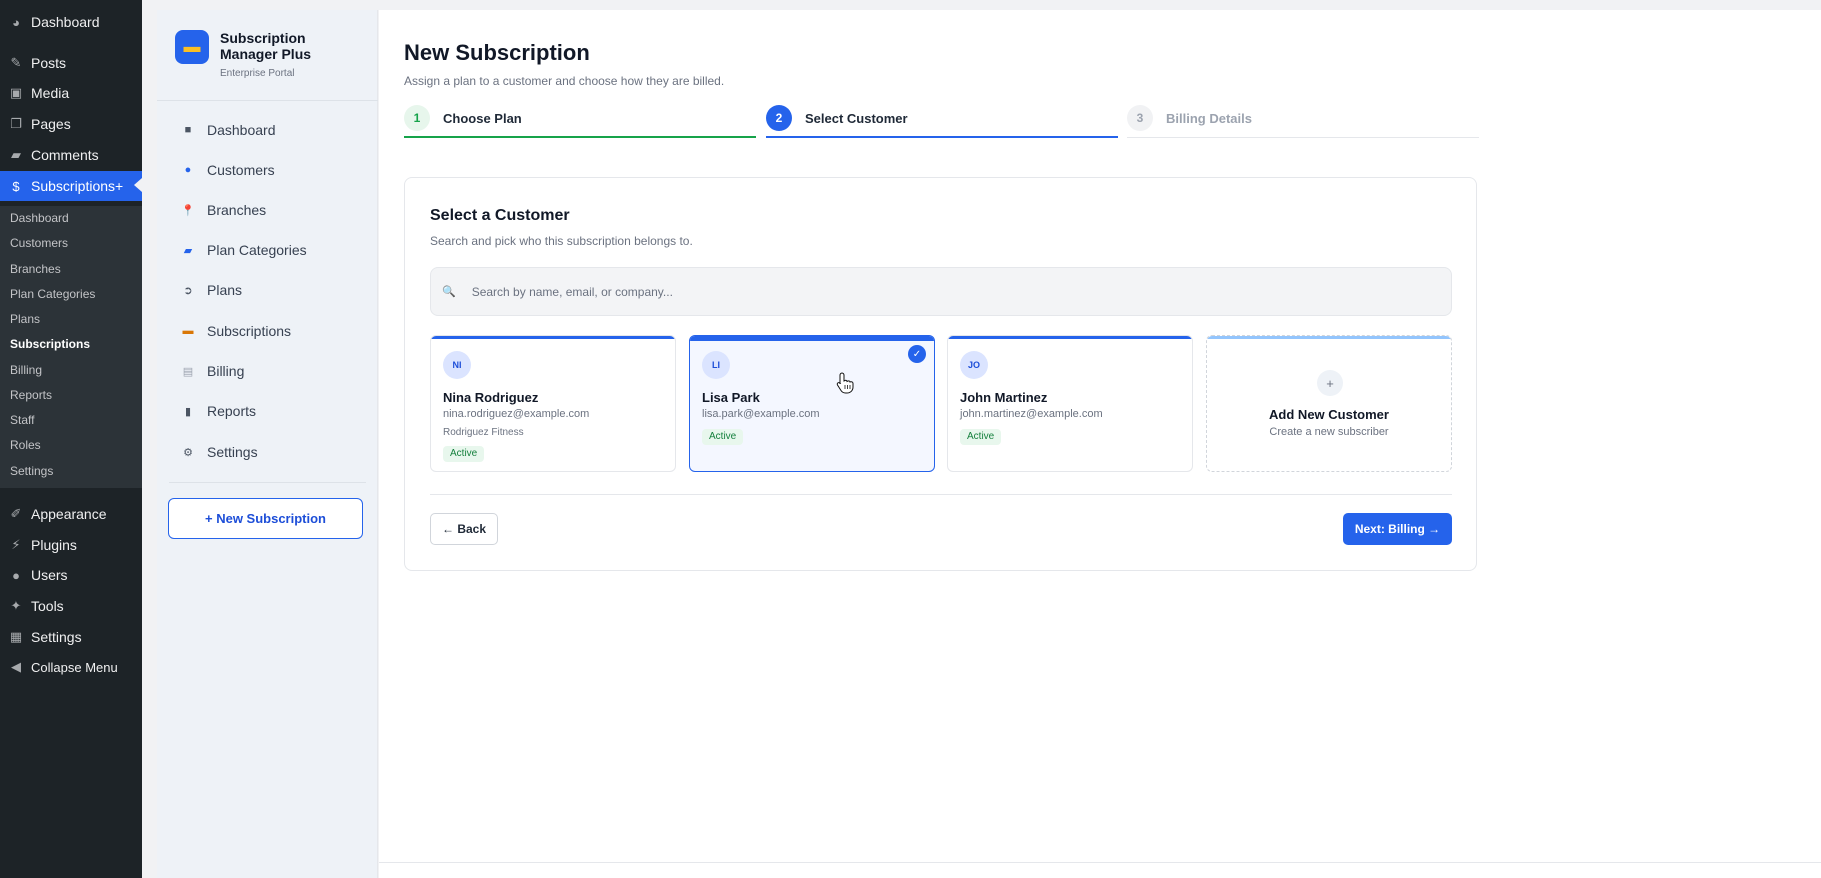 The width and height of the screenshot is (1821, 878). Describe the element at coordinates (188, 371) in the screenshot. I see `receipt-icon: ▤` at that location.